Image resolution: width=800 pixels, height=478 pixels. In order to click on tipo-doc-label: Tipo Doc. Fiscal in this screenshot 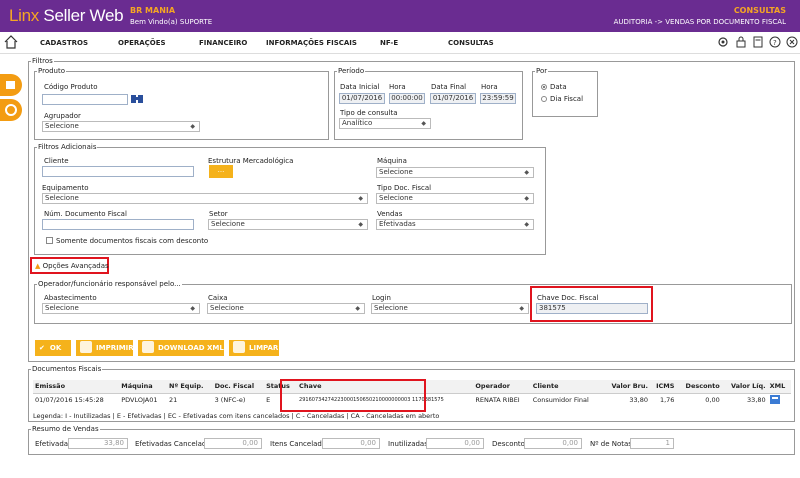, I will do `click(404, 188)`.